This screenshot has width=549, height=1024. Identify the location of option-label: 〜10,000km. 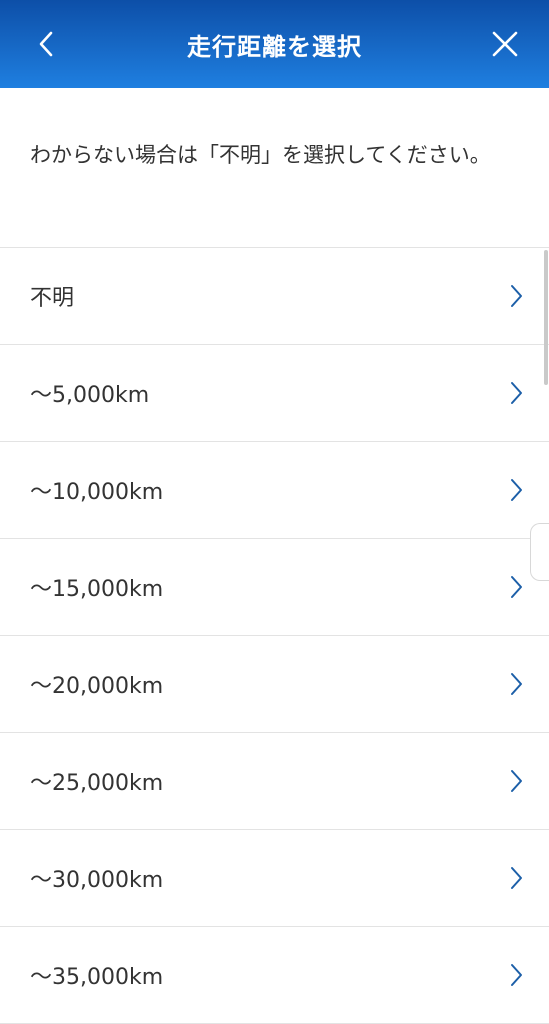
(97, 492).